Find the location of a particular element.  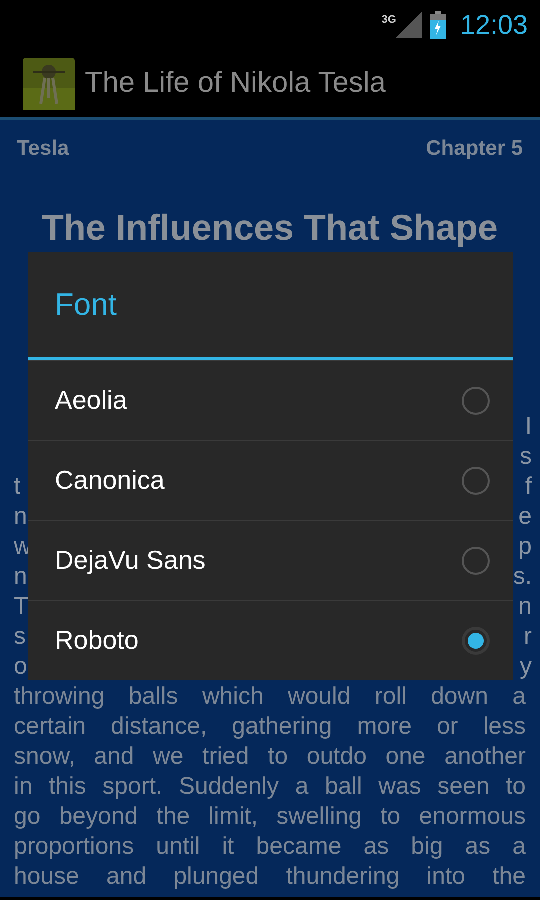

app-icon is located at coordinates (49, 84).